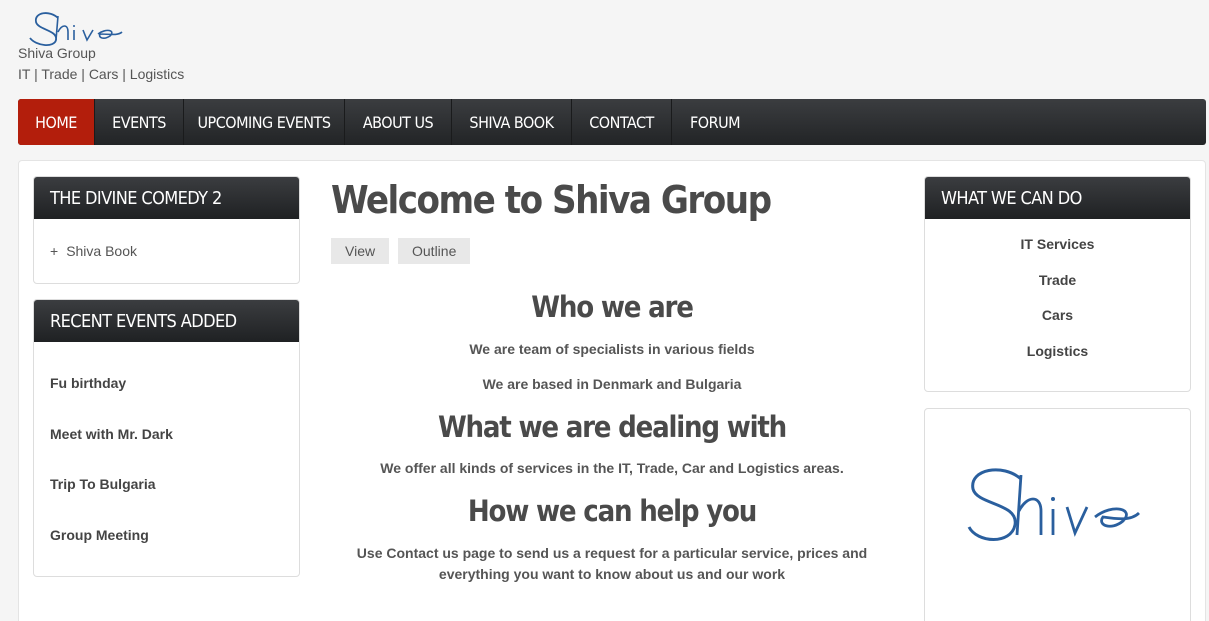 The height and width of the screenshot is (621, 1209). What do you see at coordinates (612, 511) in the screenshot?
I see `heading-how-we-help: How we can help you` at bounding box center [612, 511].